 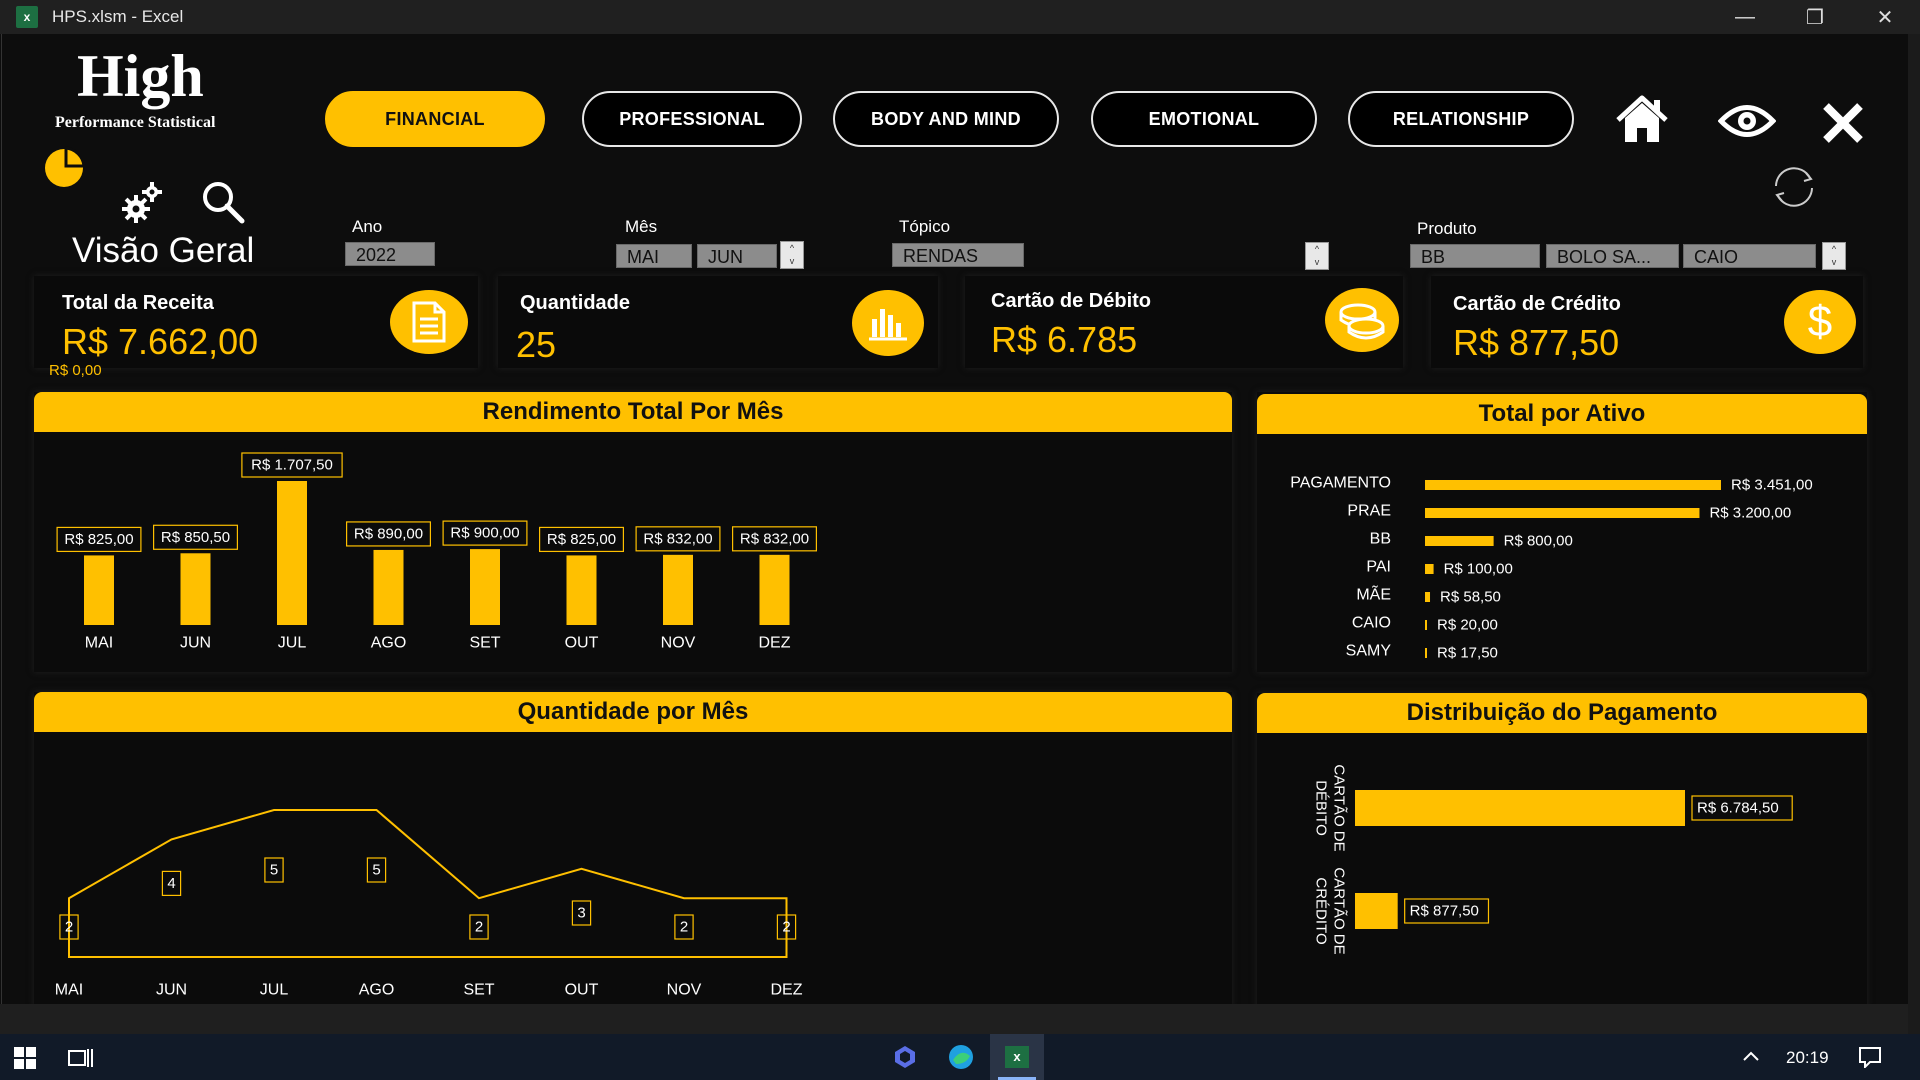 I want to click on coins-icon, so click(x=1362, y=321).